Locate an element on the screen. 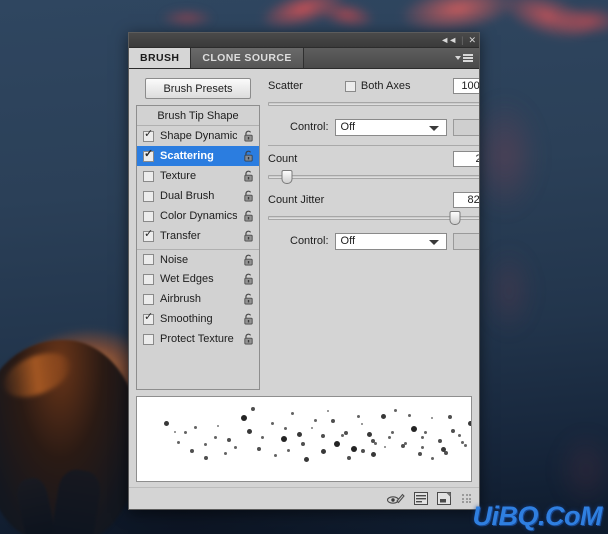  brush-tip-shape-header: Brush Tip Shape is located at coordinates (198, 116).